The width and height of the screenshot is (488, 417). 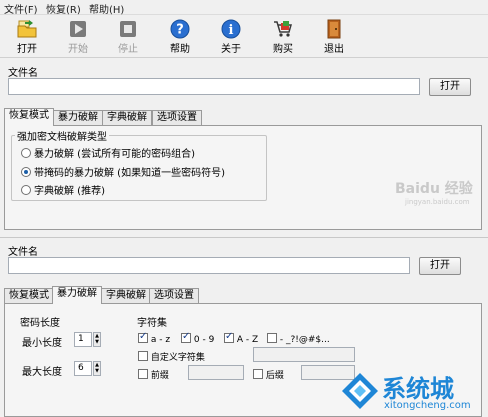 I want to click on charset-uppercase: A - Z, so click(x=241, y=338).